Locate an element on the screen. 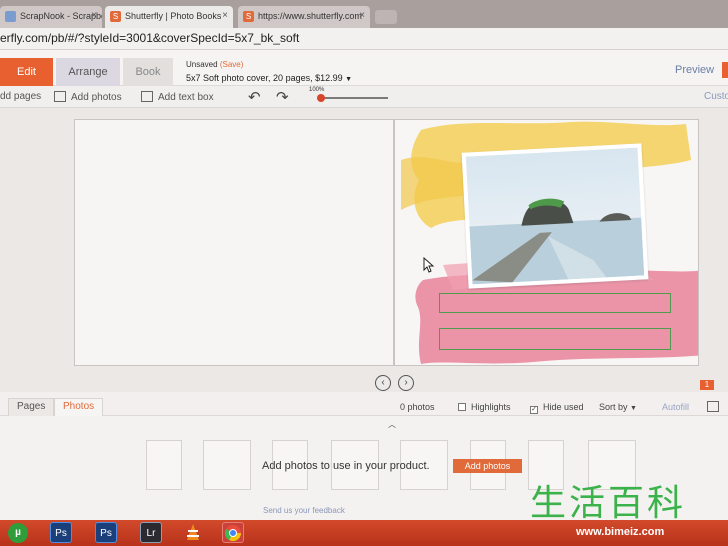 The width and height of the screenshot is (728, 546). photo-image is located at coordinates (555, 216).